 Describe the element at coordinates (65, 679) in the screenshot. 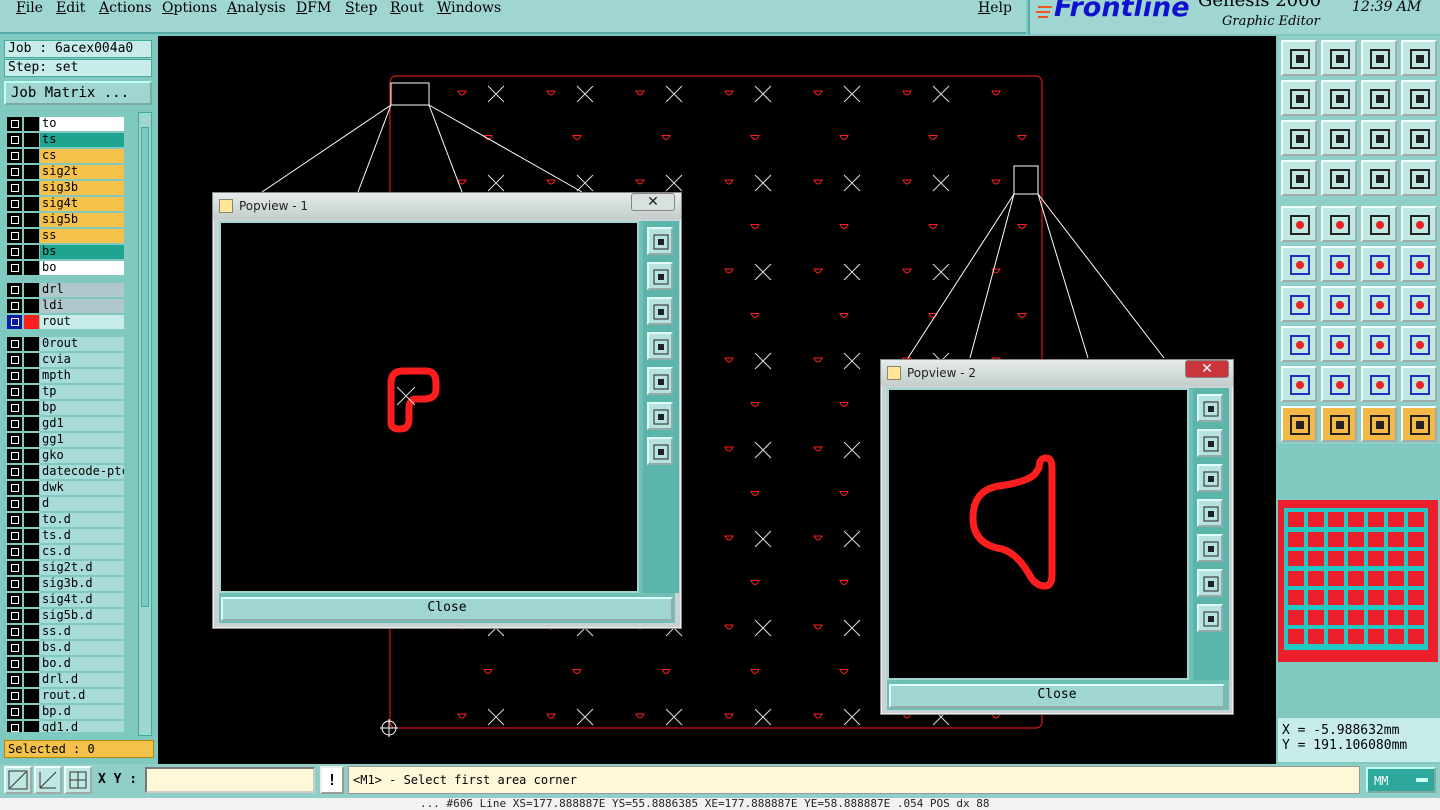

I see `layer-row-drl-d: drl.d` at that location.